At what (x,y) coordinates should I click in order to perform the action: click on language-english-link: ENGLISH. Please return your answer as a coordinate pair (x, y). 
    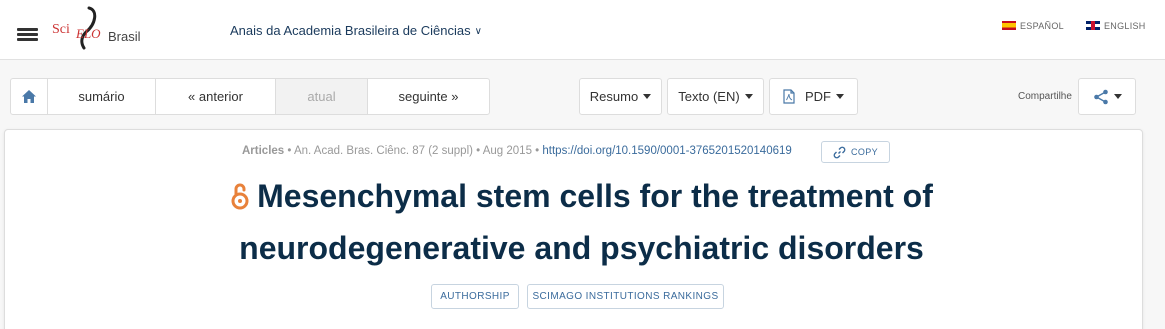
    Looking at the image, I should click on (1116, 26).